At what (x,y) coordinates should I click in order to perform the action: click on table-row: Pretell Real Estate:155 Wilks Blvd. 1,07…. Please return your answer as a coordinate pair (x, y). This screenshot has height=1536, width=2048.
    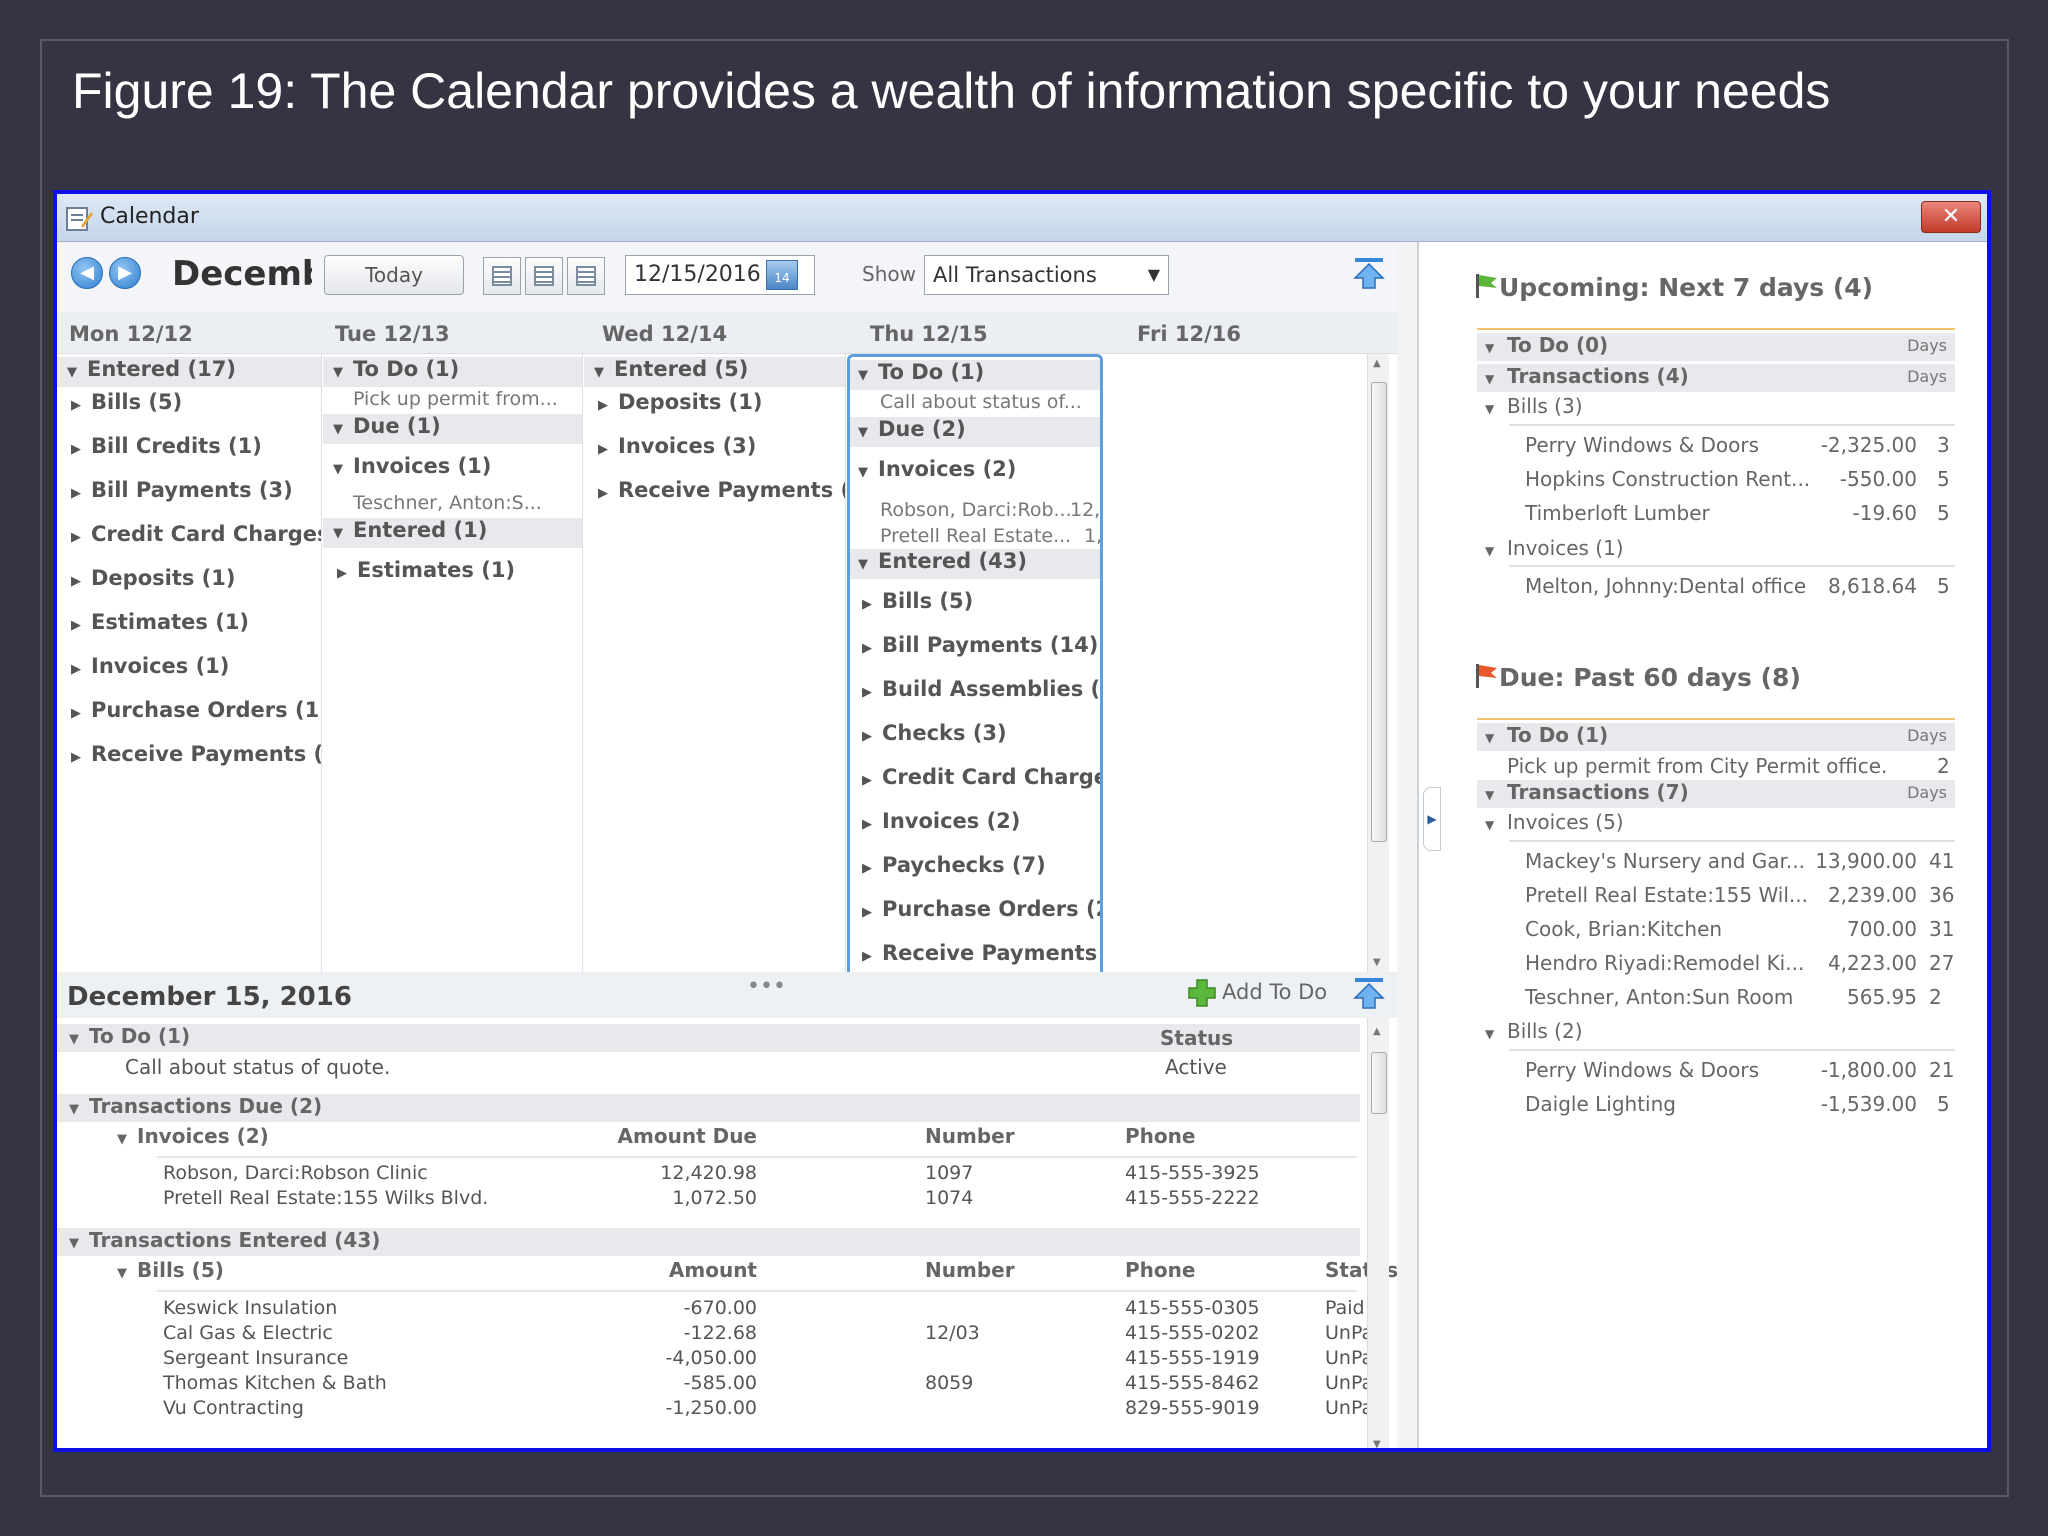
    Looking at the image, I should click on (763, 1200).